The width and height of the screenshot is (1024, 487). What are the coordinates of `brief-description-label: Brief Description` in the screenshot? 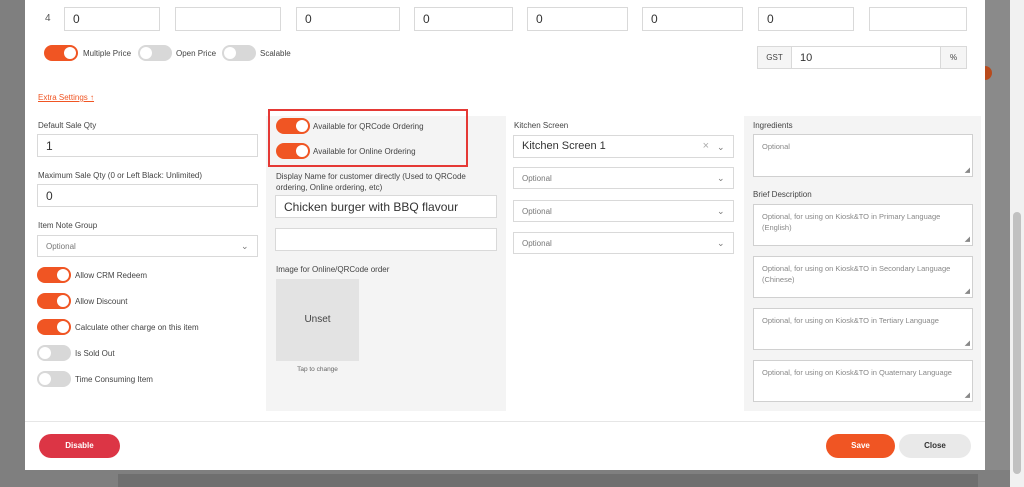 It's located at (782, 194).